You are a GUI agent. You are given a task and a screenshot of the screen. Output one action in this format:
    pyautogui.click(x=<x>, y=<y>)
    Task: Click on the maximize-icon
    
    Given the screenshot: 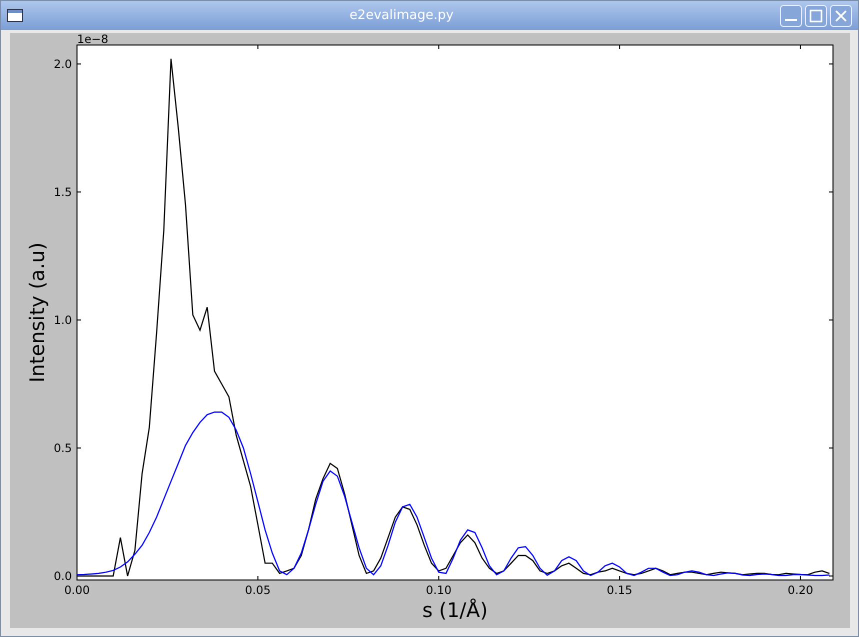 What is the action you would take?
    pyautogui.click(x=816, y=15)
    